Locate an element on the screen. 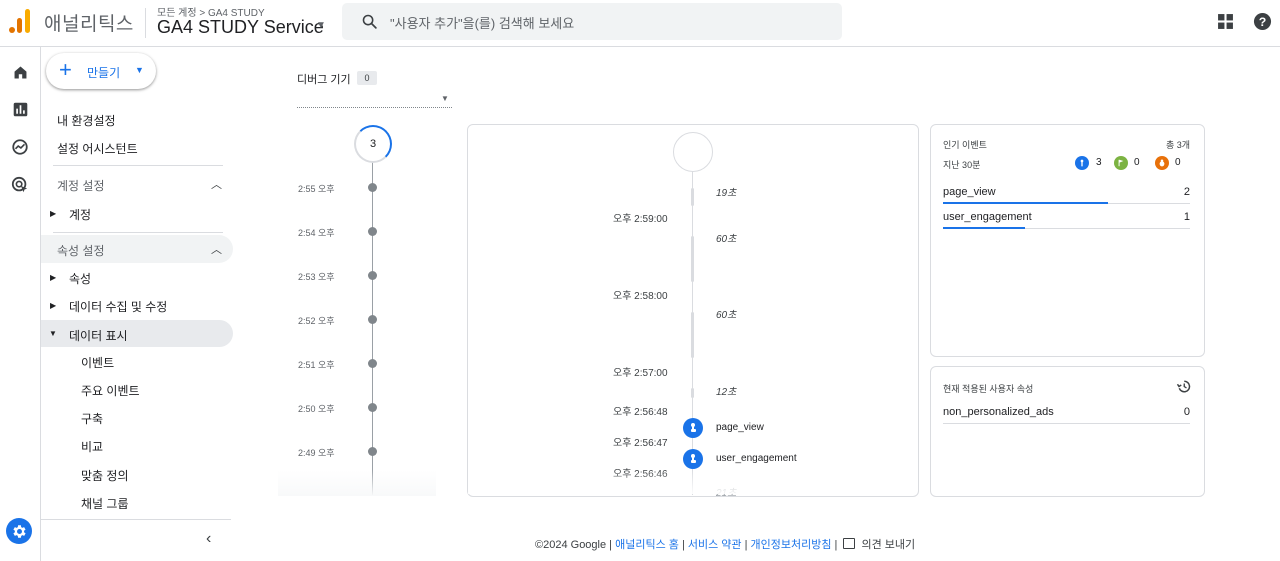  nav-data-display: 데이터 표시 is located at coordinates (98, 335).